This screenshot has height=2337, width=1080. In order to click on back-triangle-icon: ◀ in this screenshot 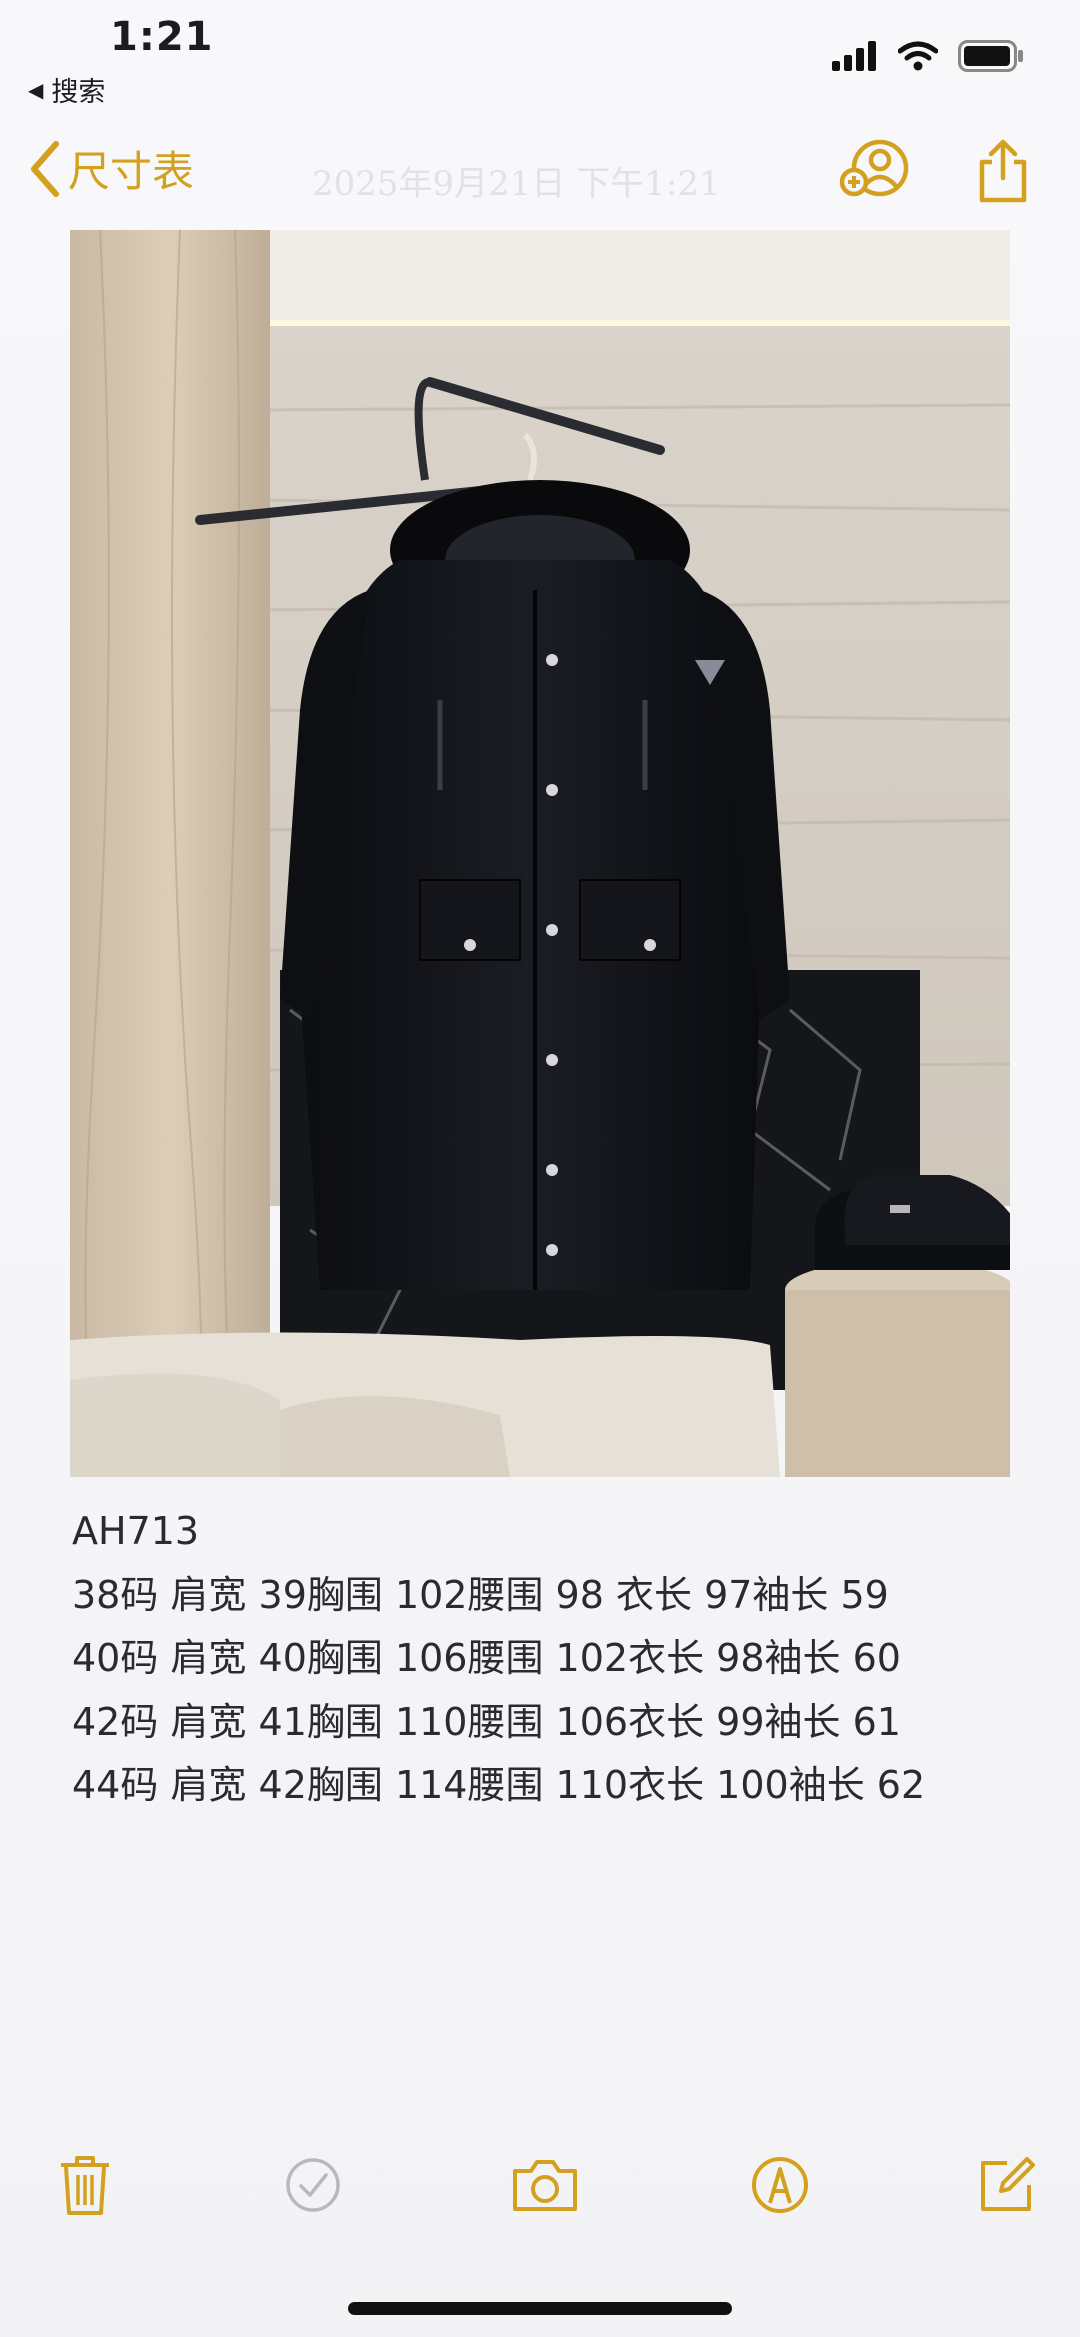, I will do `click(36, 89)`.